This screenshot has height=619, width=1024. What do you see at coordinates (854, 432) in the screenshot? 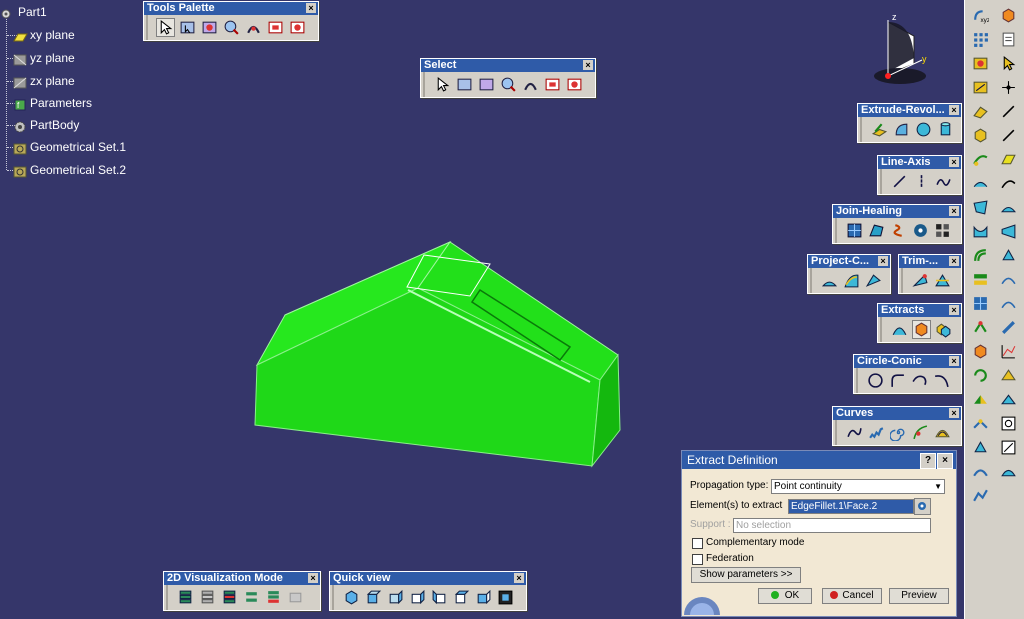
I see `spline-button` at bounding box center [854, 432].